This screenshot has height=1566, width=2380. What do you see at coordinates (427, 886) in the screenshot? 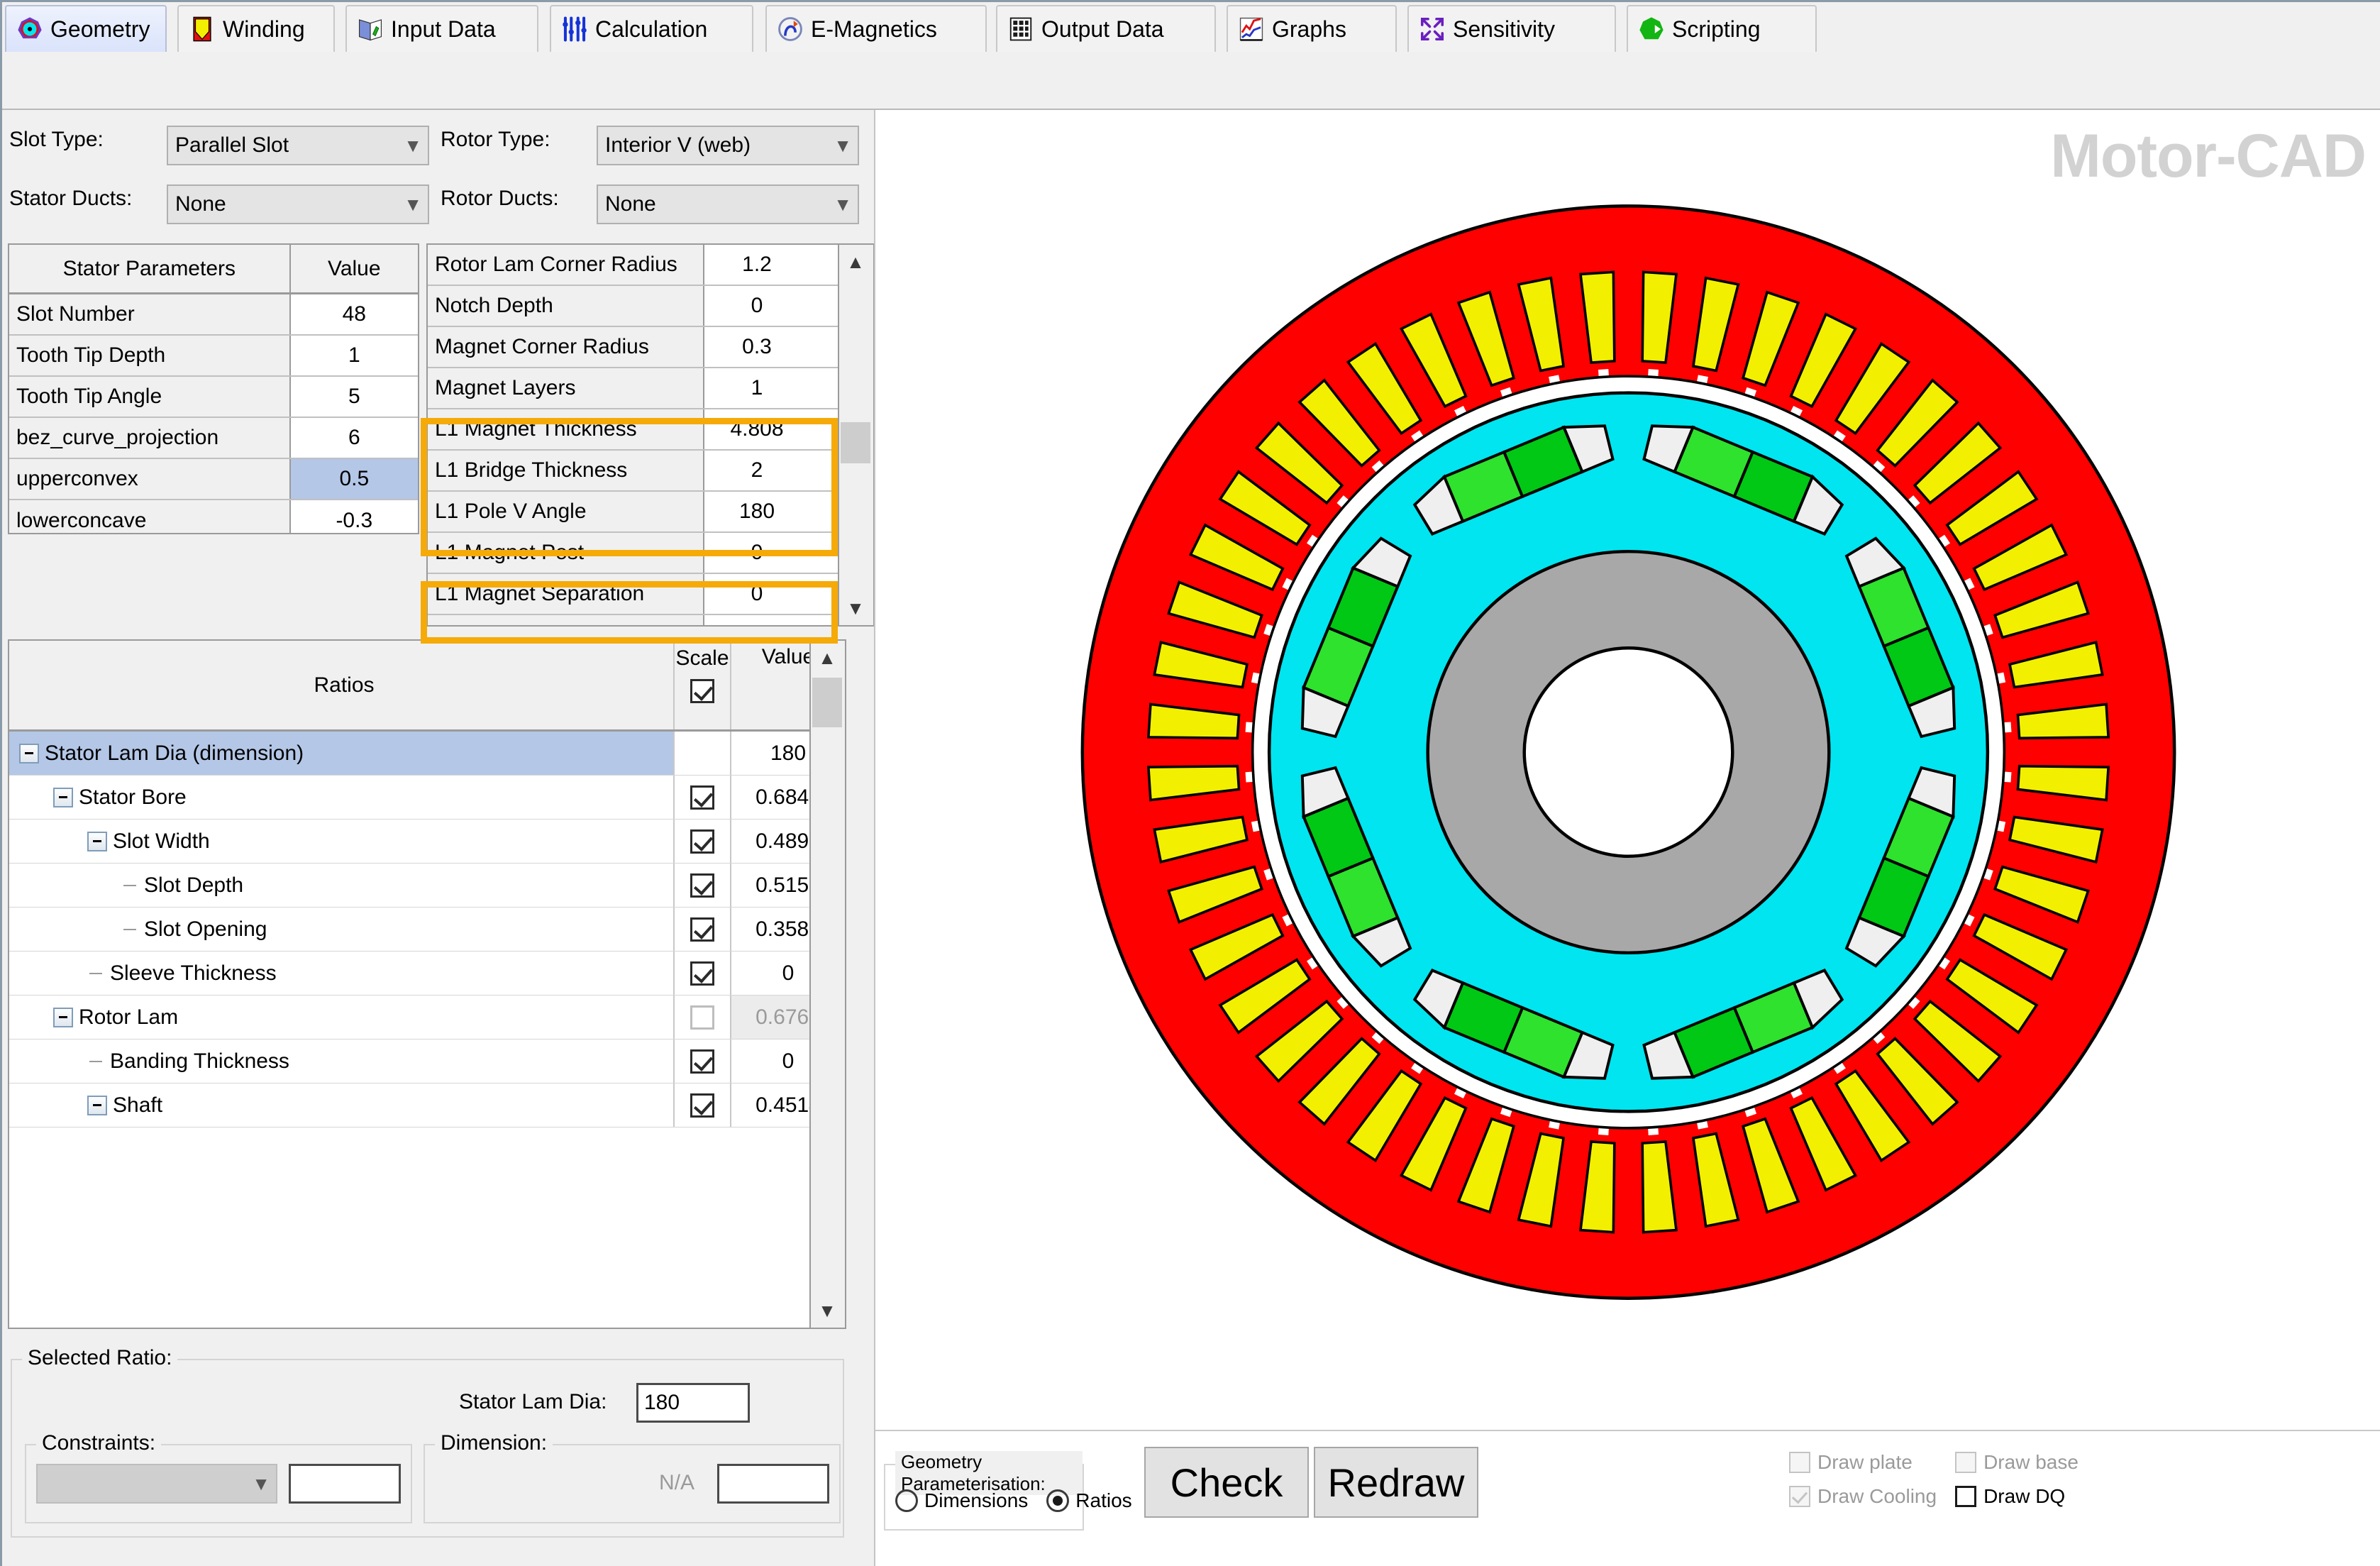
I see `table-row: Slot Depth 0.5152` at bounding box center [427, 886].